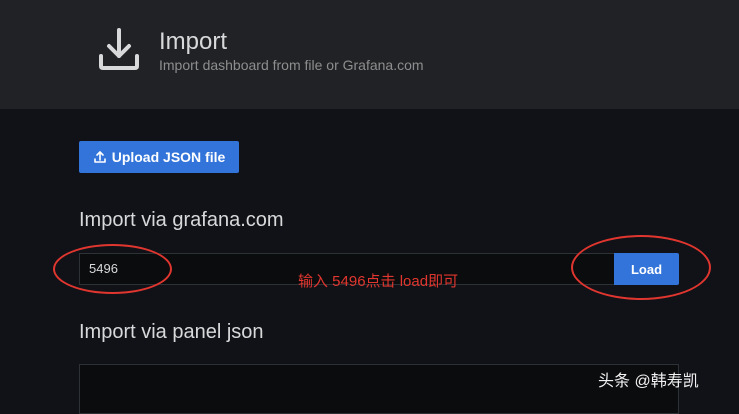  I want to click on annotation-text: 输入 5496点击 load即可, so click(378, 281).